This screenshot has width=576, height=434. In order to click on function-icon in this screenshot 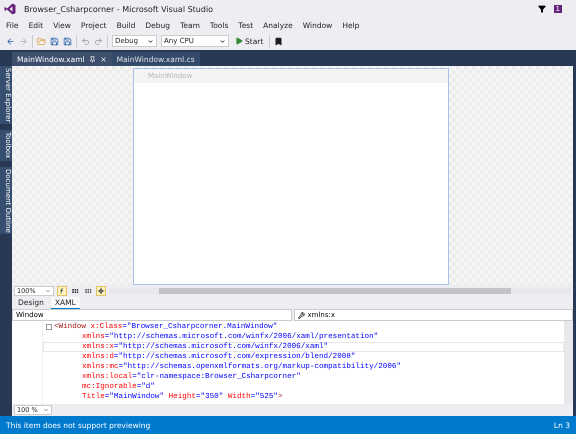, I will do `click(62, 291)`.